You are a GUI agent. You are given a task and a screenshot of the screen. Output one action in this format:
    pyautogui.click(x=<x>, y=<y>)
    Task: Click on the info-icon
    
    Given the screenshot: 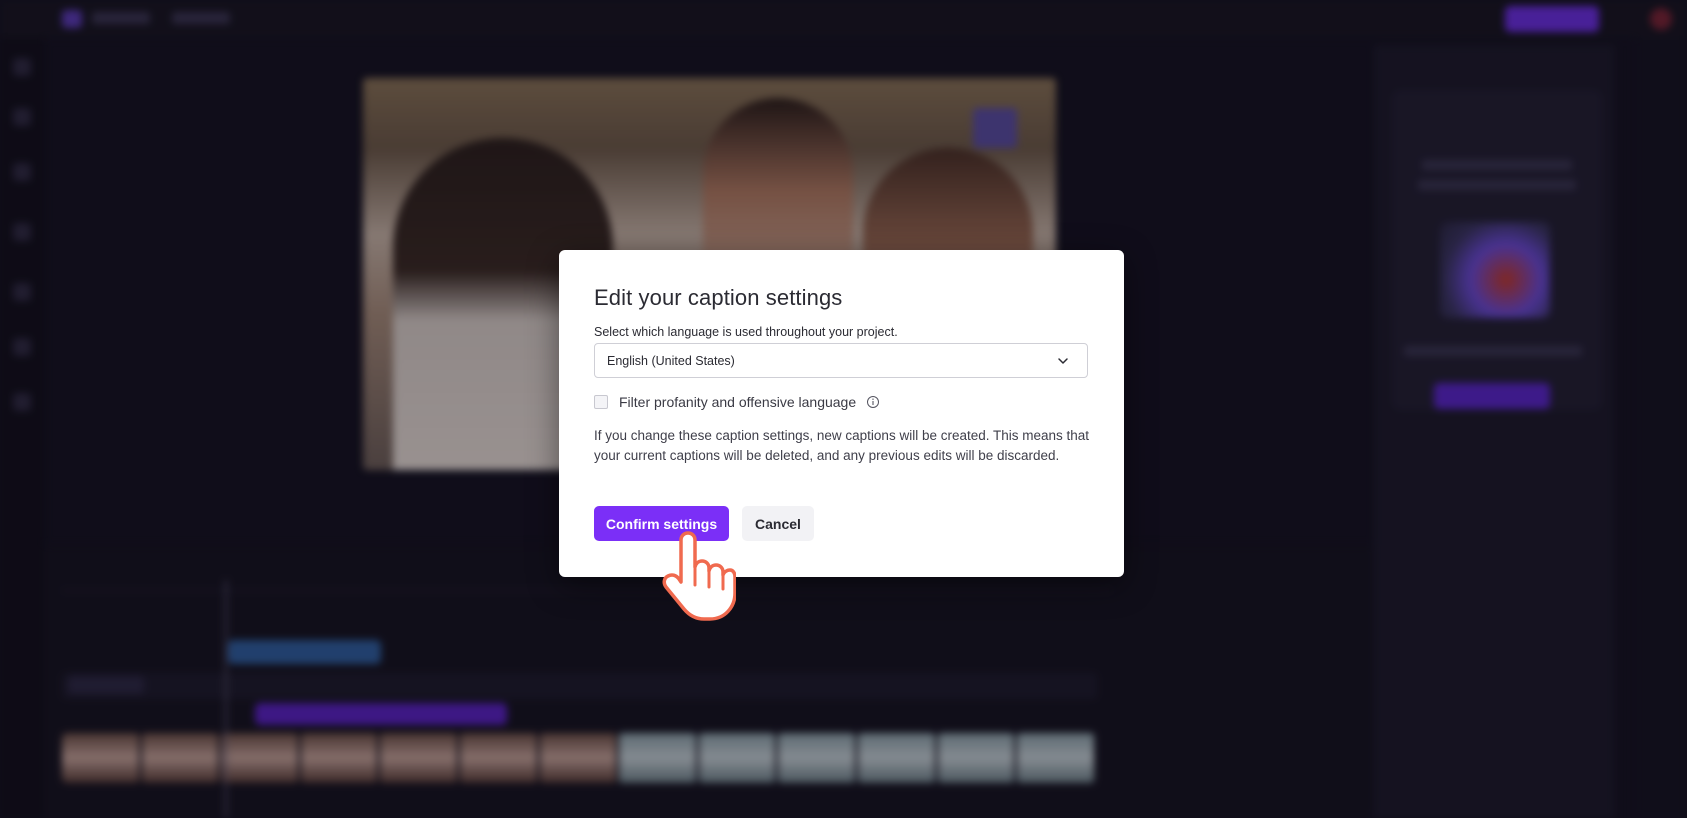 What is the action you would take?
    pyautogui.click(x=873, y=402)
    